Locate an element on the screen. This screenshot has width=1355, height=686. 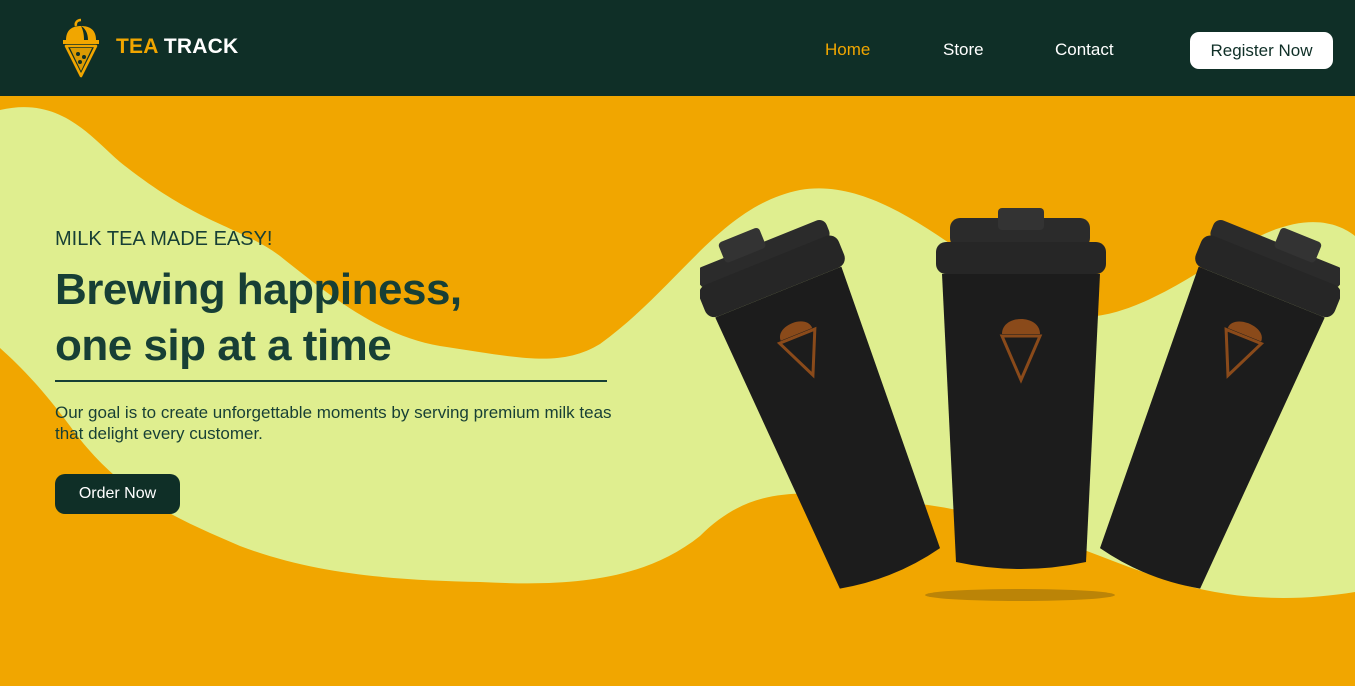
tumbler-left is located at coordinates (820, 404).